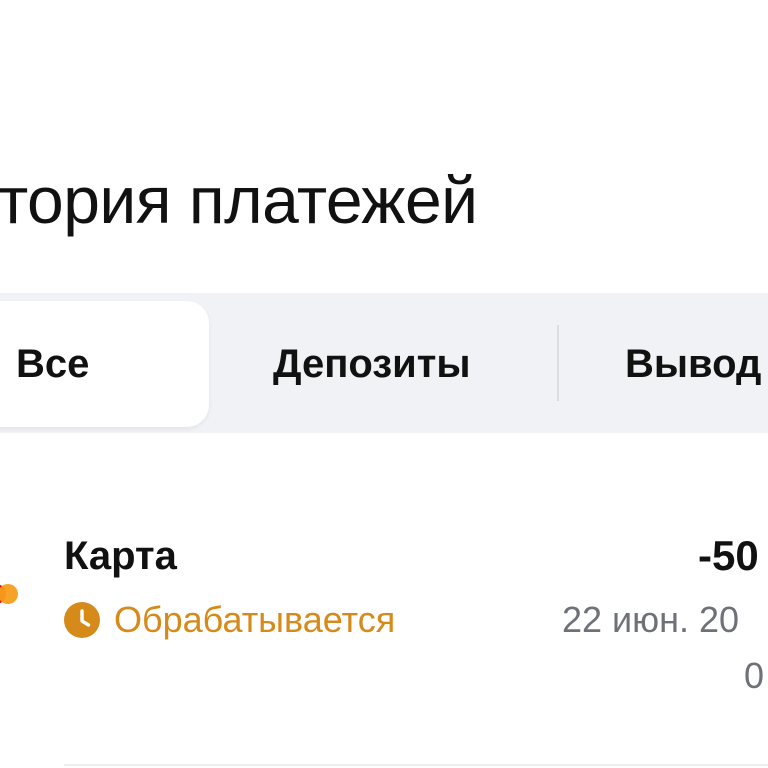 This screenshot has height=768, width=768. What do you see at coordinates (13, 594) in the screenshot?
I see `mastercard-logo-icon` at bounding box center [13, 594].